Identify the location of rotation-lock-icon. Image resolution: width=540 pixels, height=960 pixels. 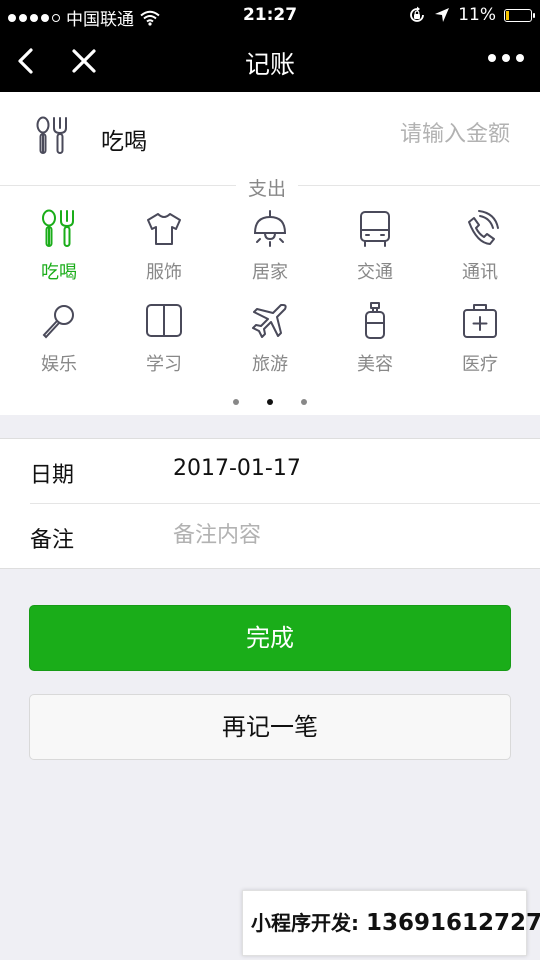
(417, 14).